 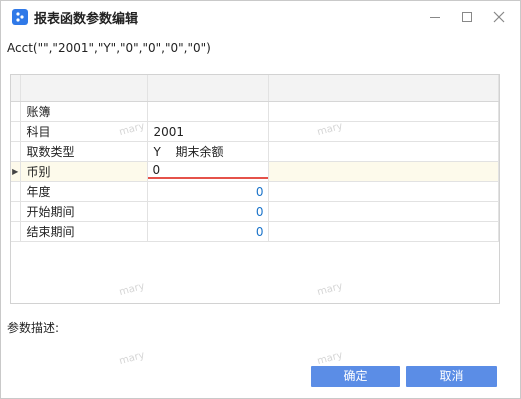 I want to click on param-value-edit-cell: 0, so click(x=208, y=171).